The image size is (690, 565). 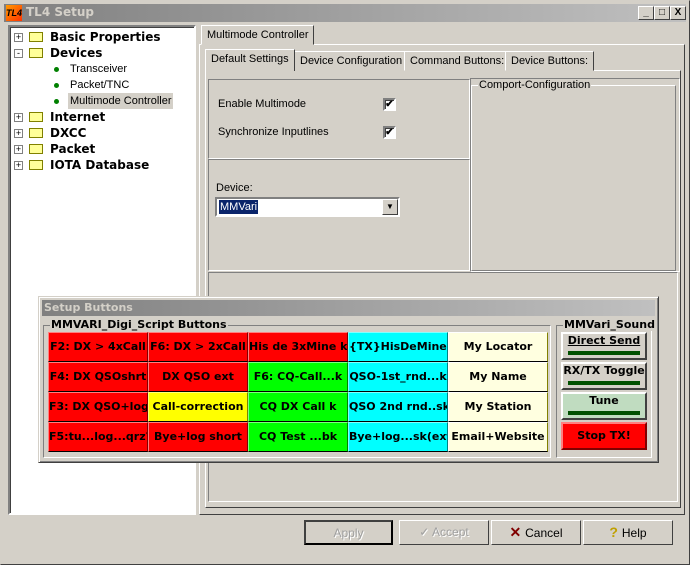 I want to click on script-button: Call-correction, so click(x=198, y=407).